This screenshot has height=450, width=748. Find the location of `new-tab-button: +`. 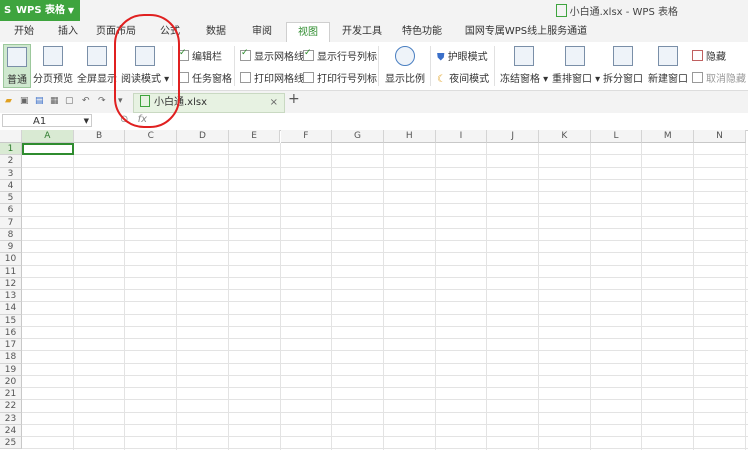

new-tab-button: + is located at coordinates (294, 99).